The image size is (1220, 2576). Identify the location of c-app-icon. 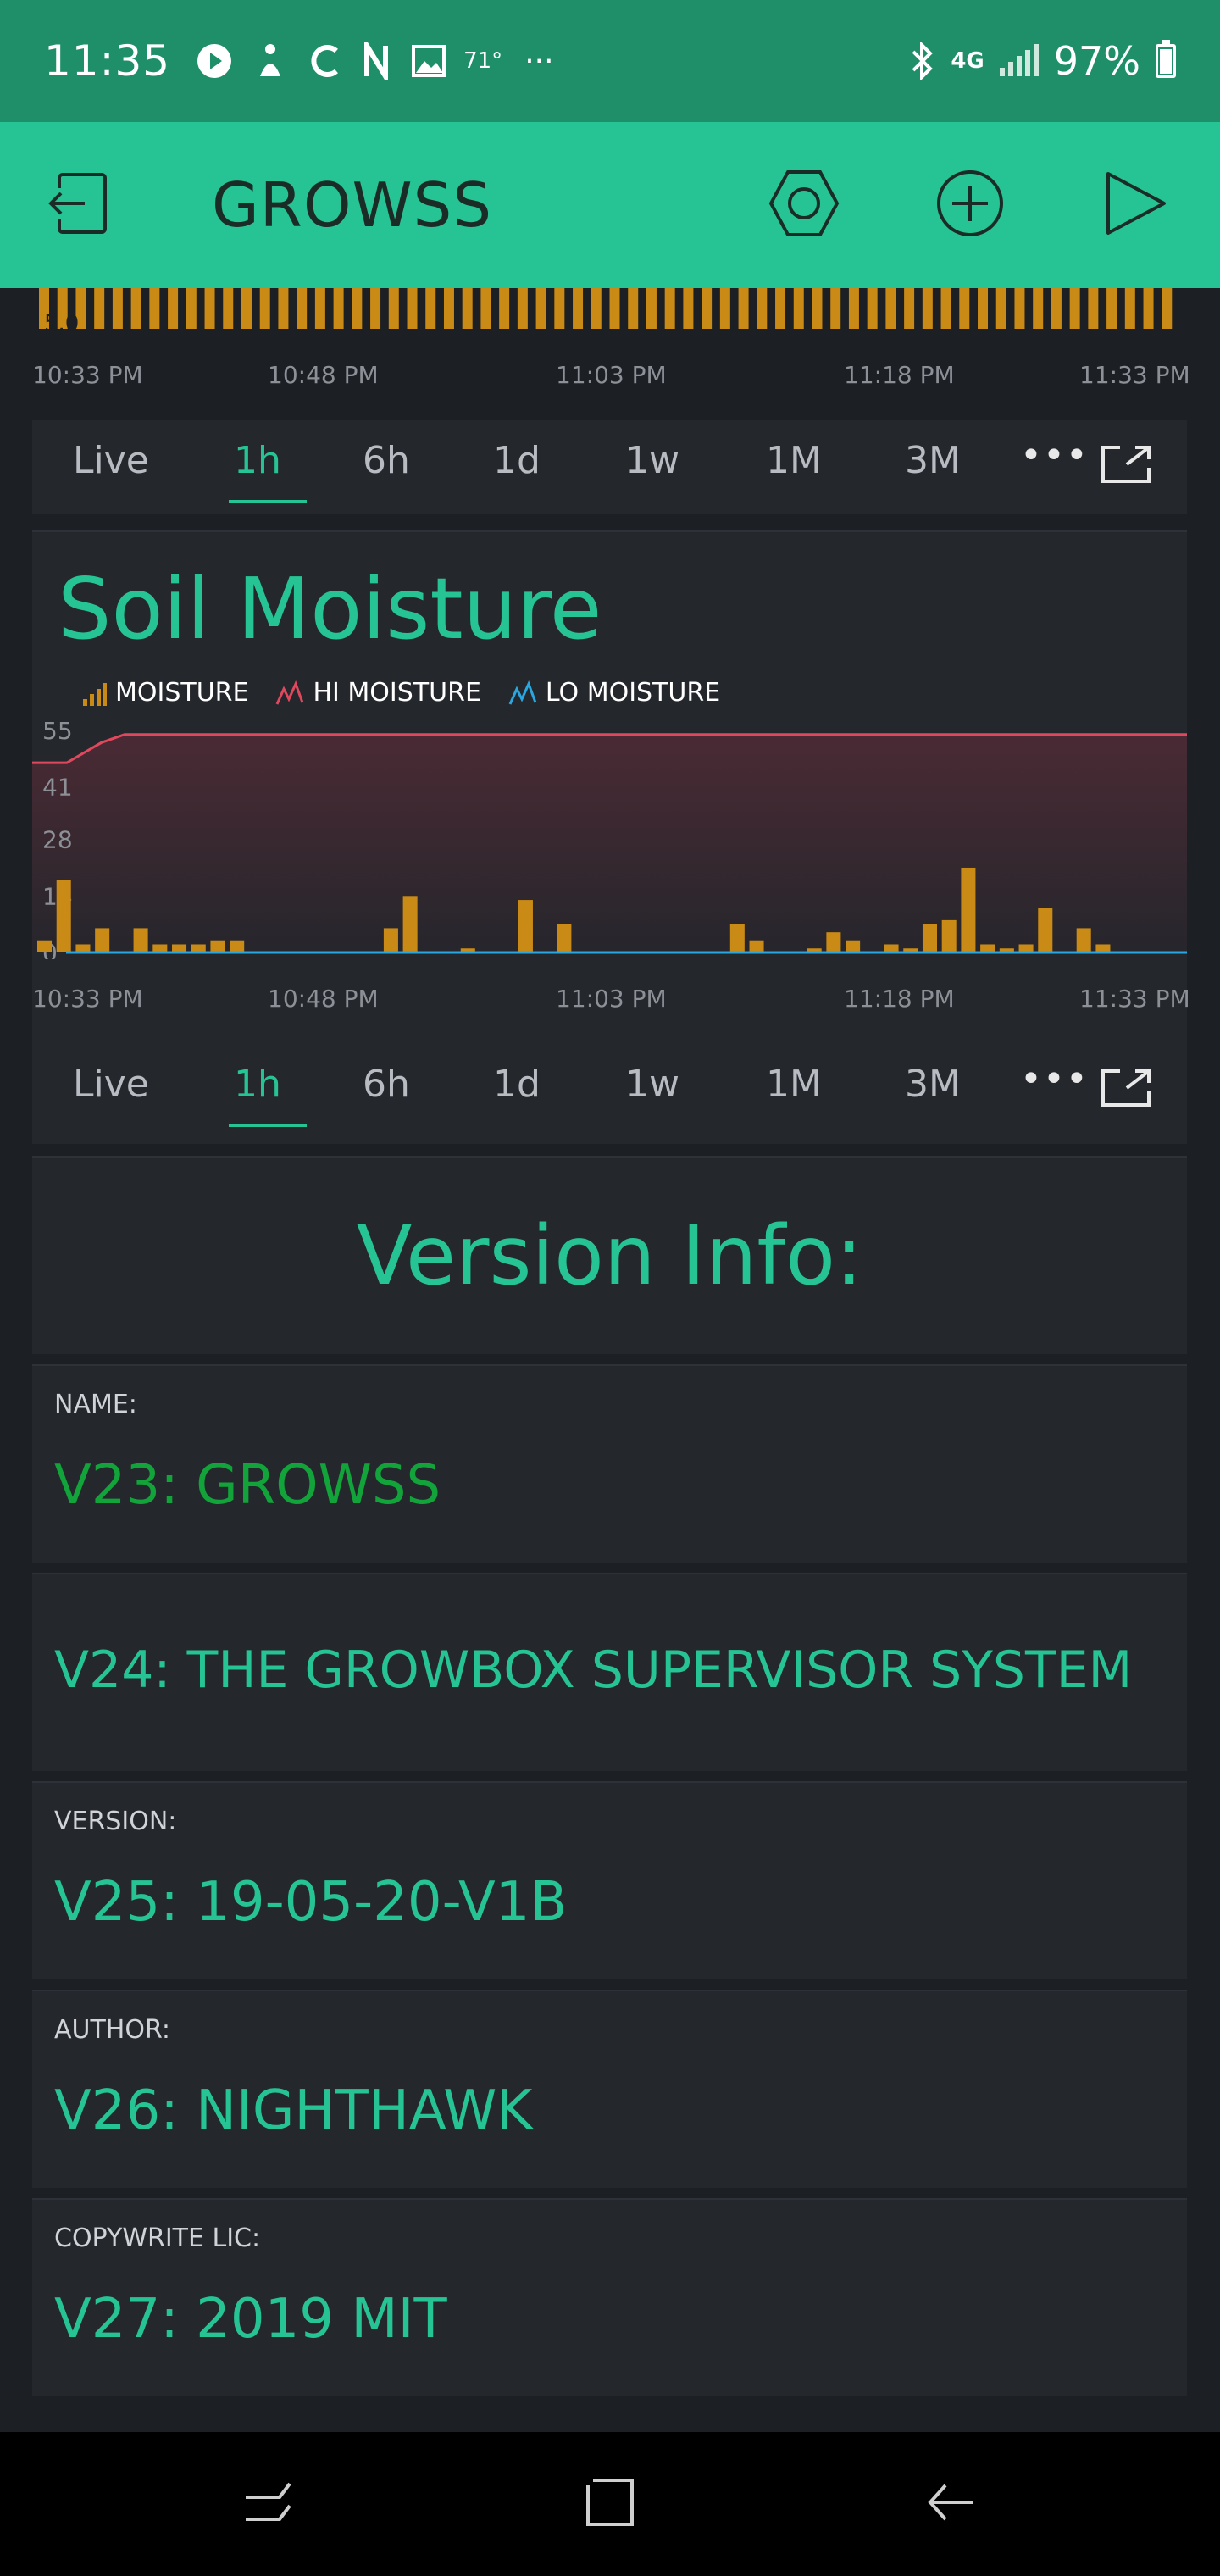
(325, 61).